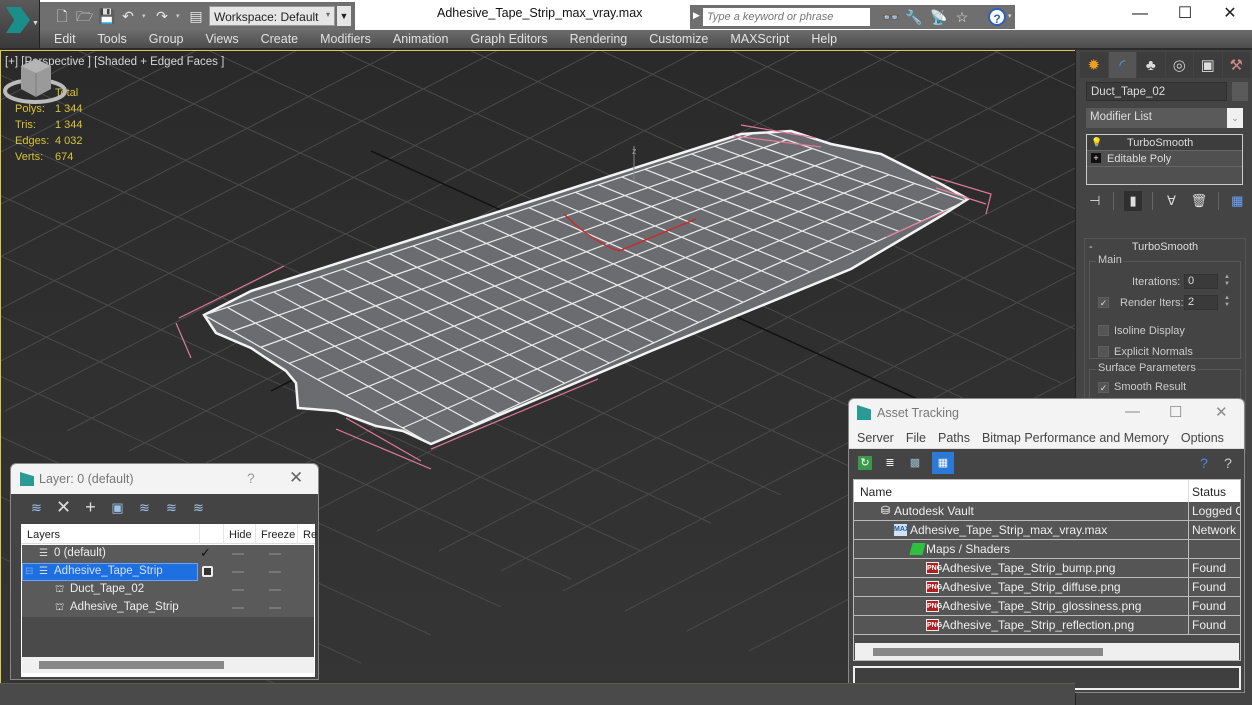 The image size is (1252, 705). Describe the element at coordinates (1164, 159) in the screenshot. I see `stack-item-editable-poly: + Editable Poly` at that location.